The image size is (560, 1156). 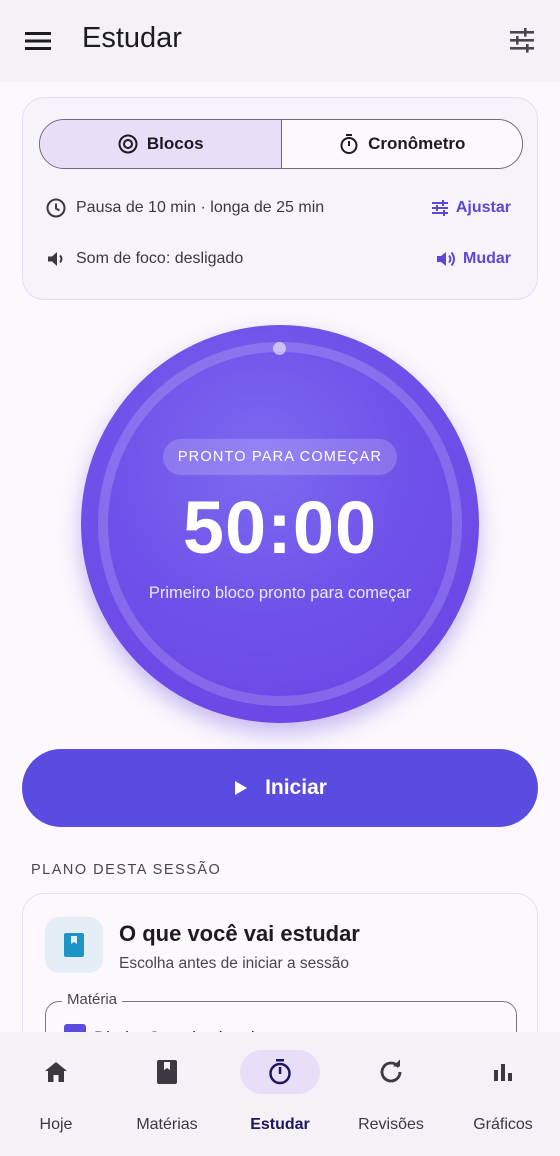 I want to click on plan-section-label: PLANO DESTA SESSÃO, so click(x=126, y=870).